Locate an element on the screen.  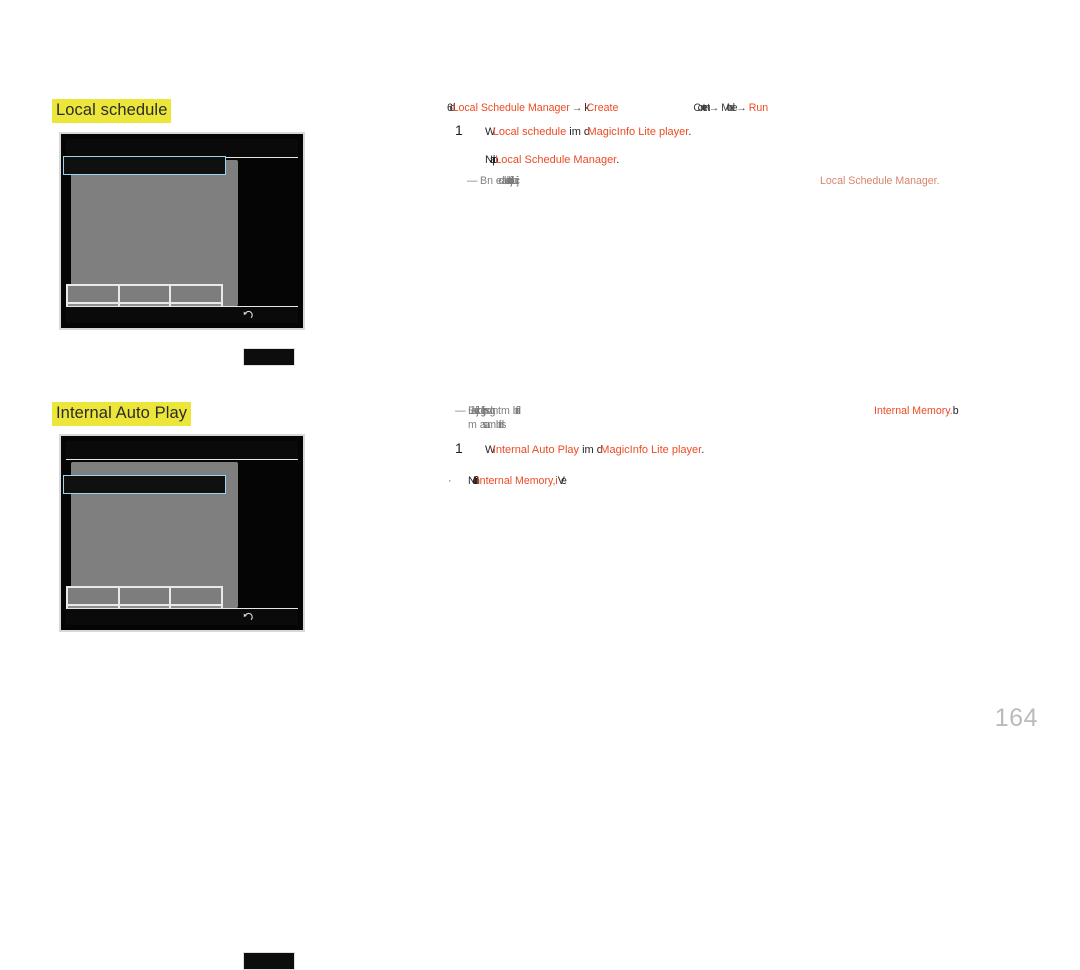
note-local-schedule: — Bn edableldjtabcji is located at coordinates (492, 181).